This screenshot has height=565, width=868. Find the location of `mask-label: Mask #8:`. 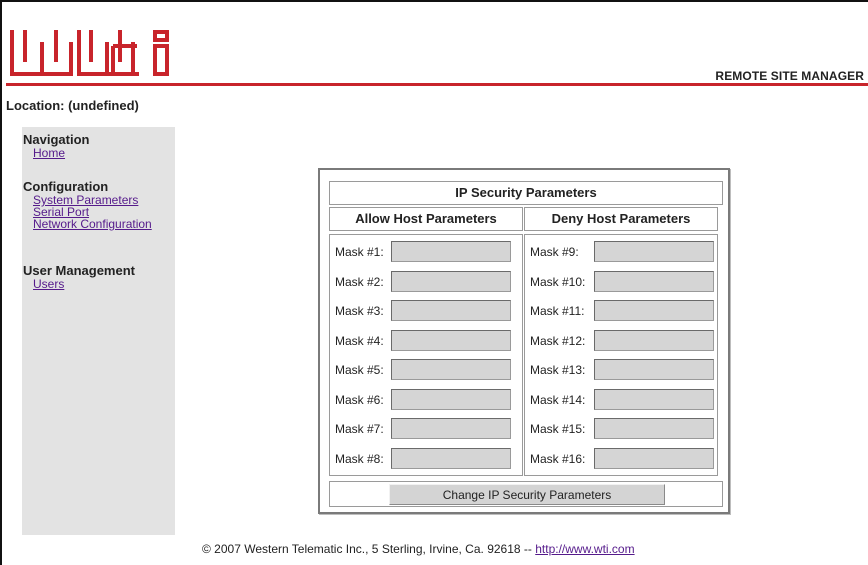

mask-label: Mask #8: is located at coordinates (359, 458).